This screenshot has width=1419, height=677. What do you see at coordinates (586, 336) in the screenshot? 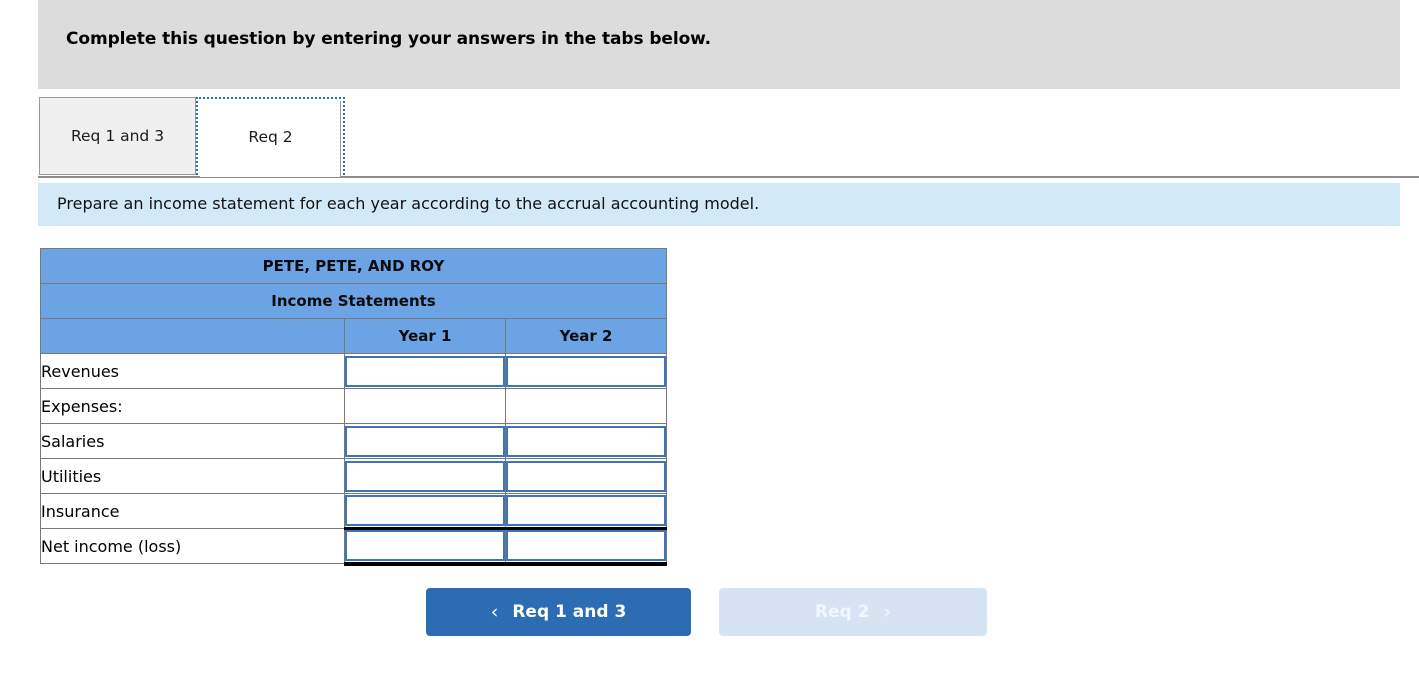
I see `column-header-year-2: Year 2` at bounding box center [586, 336].